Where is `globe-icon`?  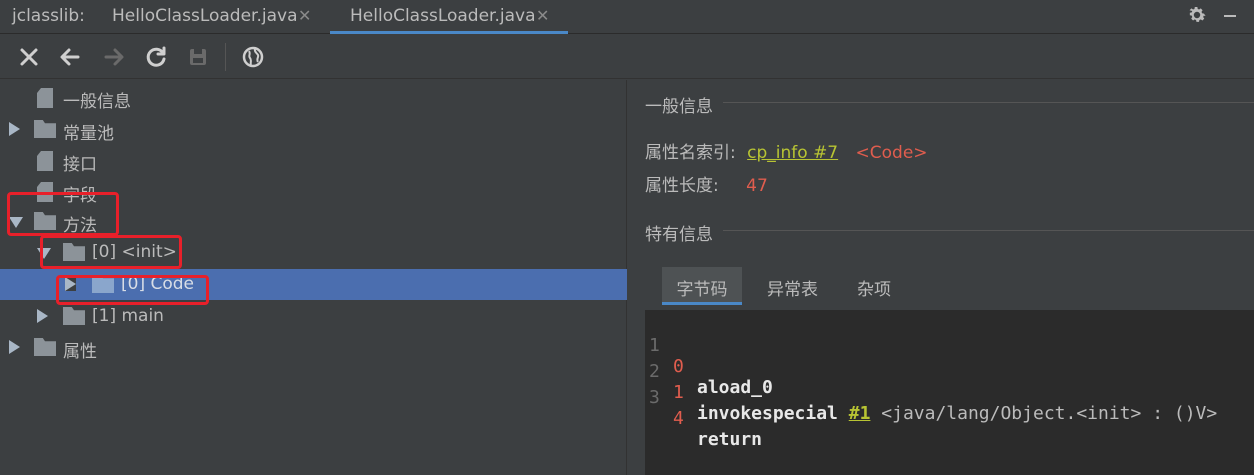 globe-icon is located at coordinates (253, 57).